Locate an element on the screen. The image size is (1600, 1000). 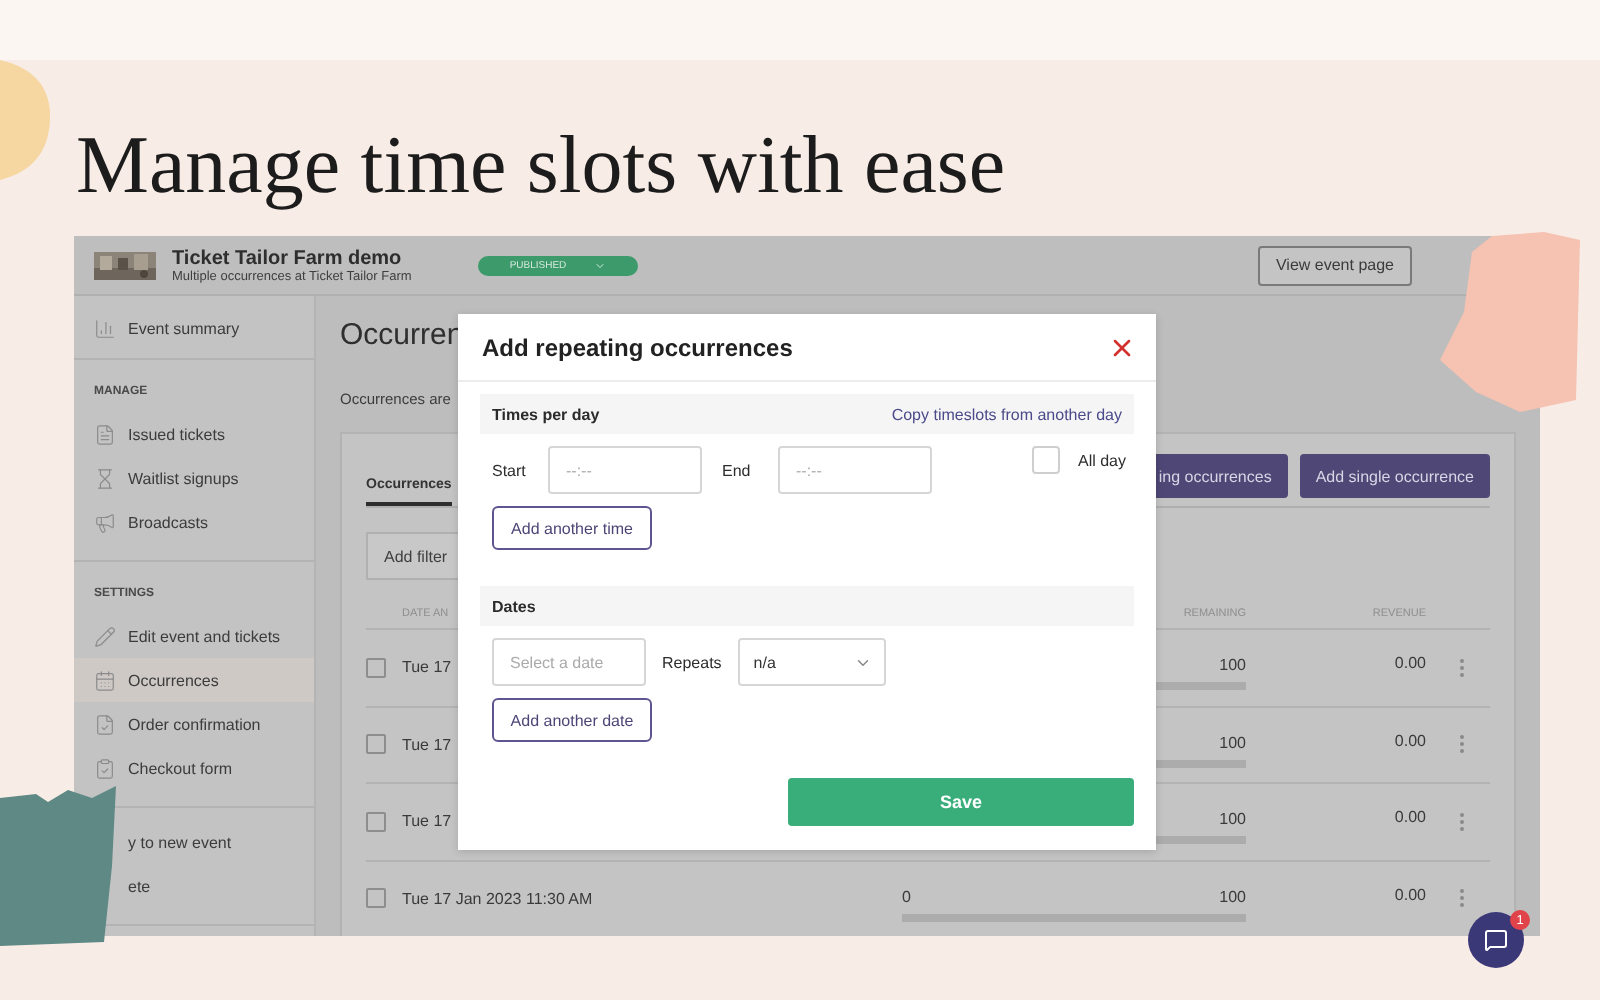
sidebar-item: Checkout form is located at coordinates (194, 768).